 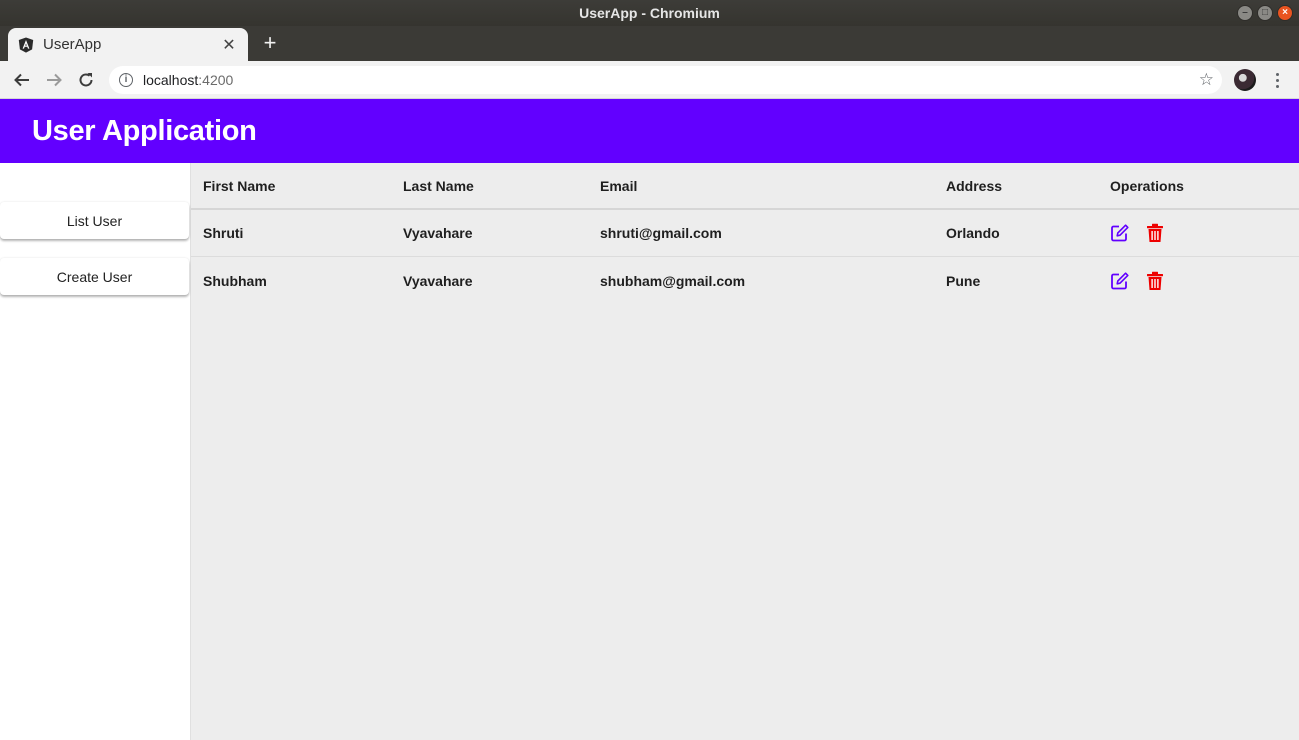 I want to click on angular-logo-icon, so click(x=26, y=45).